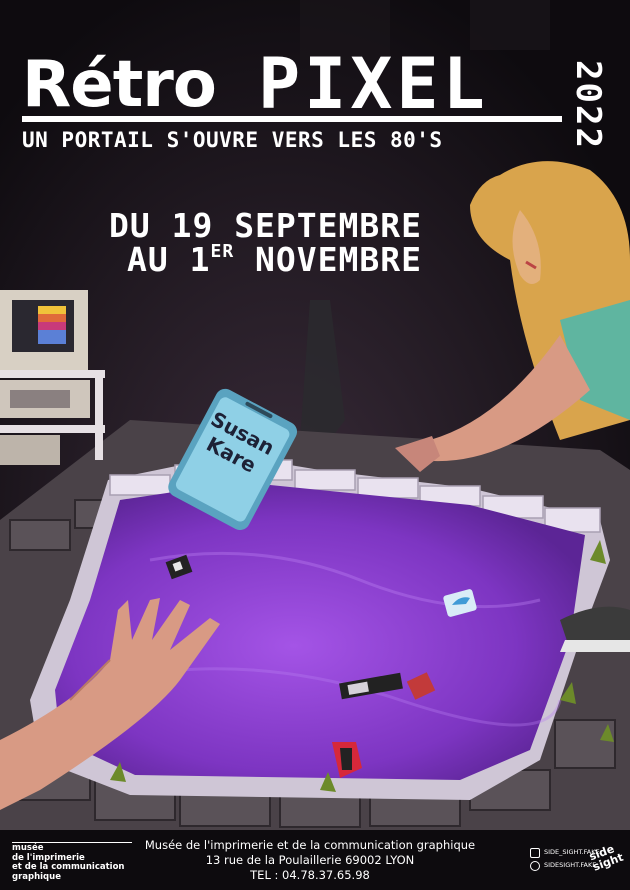 The width and height of the screenshot is (630, 890). What do you see at coordinates (535, 852) in the screenshot?
I see `instagram-icon` at bounding box center [535, 852].